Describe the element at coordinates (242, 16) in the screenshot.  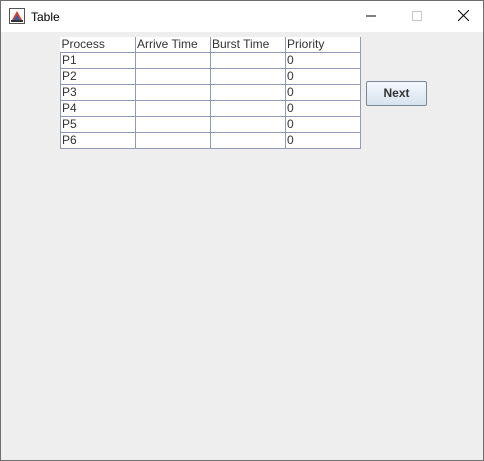
I see `title-bar: Table` at that location.